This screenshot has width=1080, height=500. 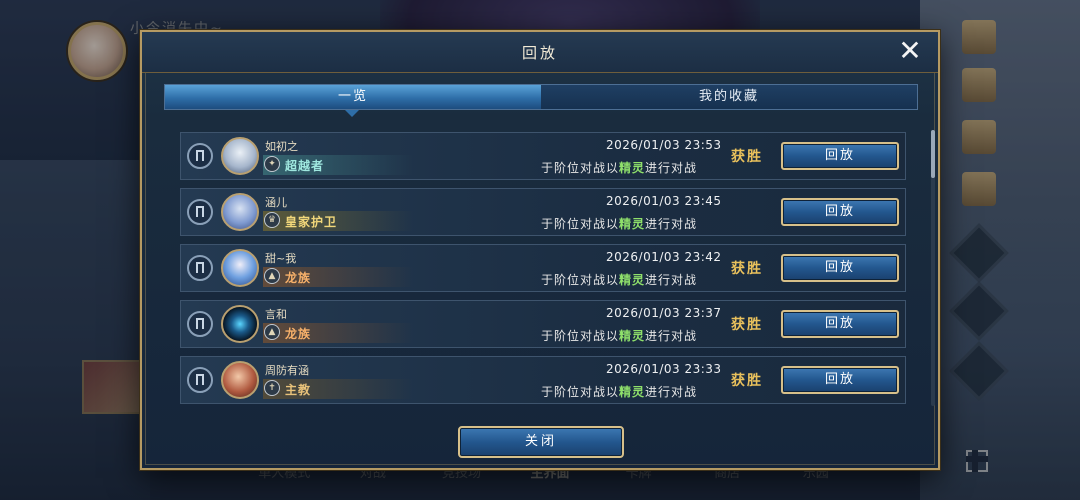 What do you see at coordinates (272, 164) in the screenshot?
I see `class-emblem-icon: ✦` at bounding box center [272, 164].